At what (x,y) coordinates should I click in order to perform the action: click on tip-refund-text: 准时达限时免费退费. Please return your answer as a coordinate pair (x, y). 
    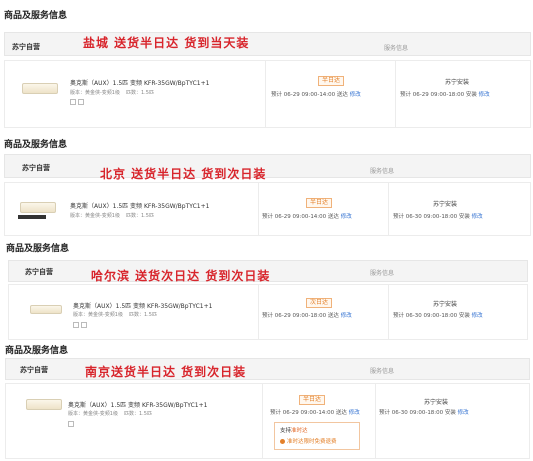
    Looking at the image, I should click on (312, 442).